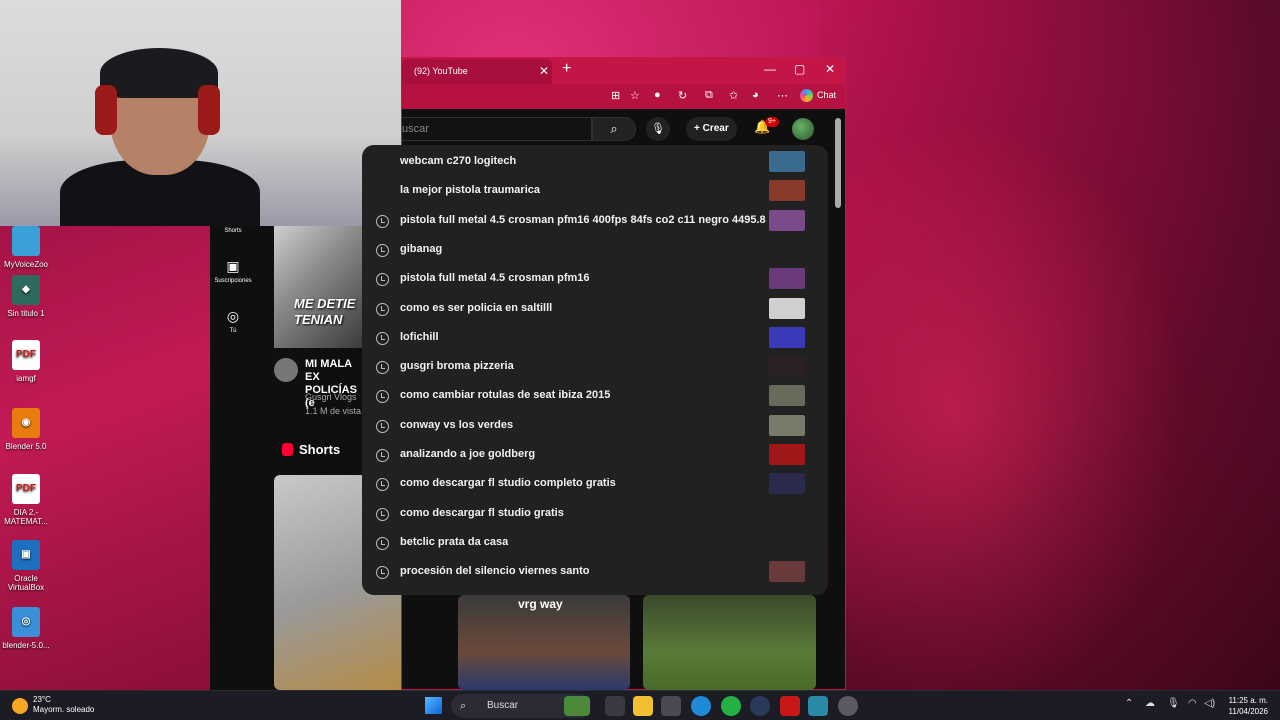 The height and width of the screenshot is (720, 1280). Describe the element at coordinates (497, 129) in the screenshot. I see `search-input: uscar` at that location.